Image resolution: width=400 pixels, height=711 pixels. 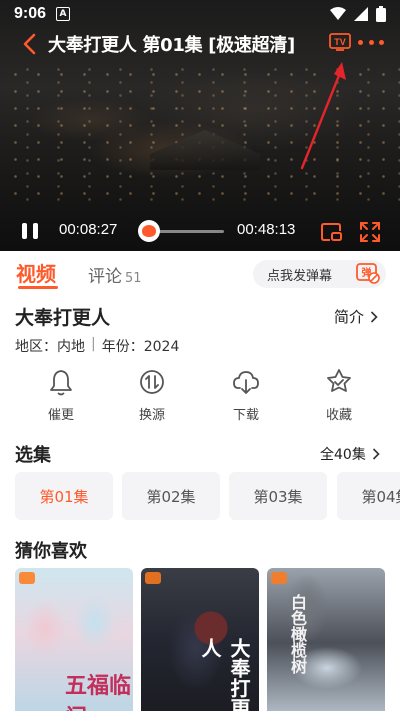 What do you see at coordinates (88, 229) in the screenshot?
I see `current-time: 00:08:27` at bounding box center [88, 229].